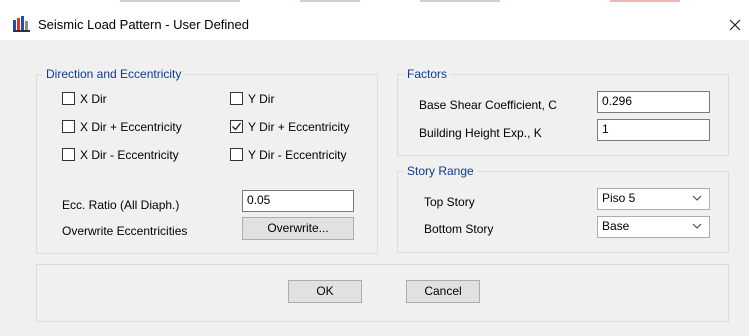  I want to click on top-story-value: Piso 5, so click(619, 198).